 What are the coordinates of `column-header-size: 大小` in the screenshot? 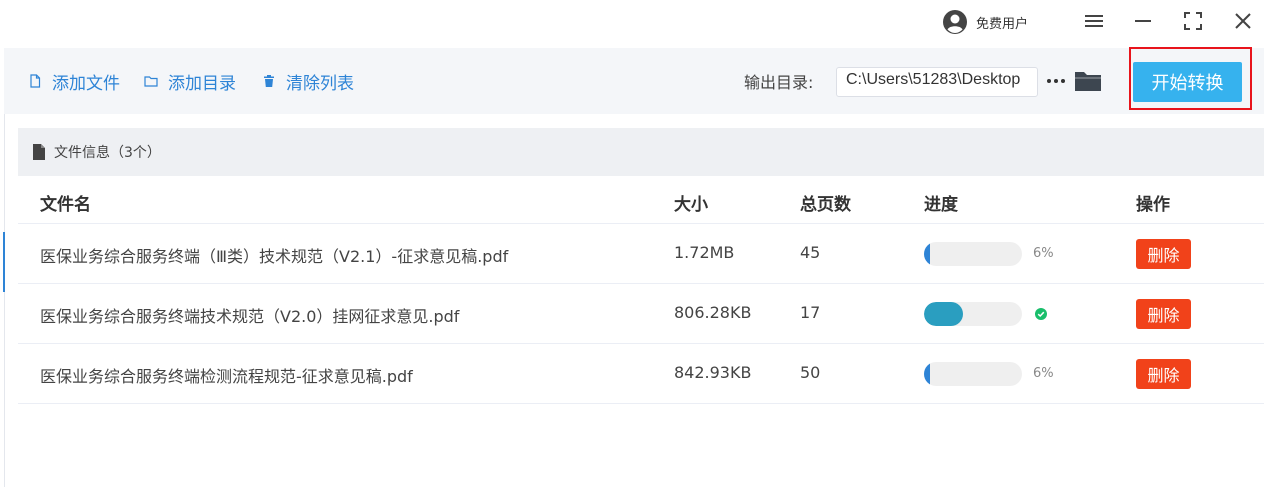 It's located at (691, 205).